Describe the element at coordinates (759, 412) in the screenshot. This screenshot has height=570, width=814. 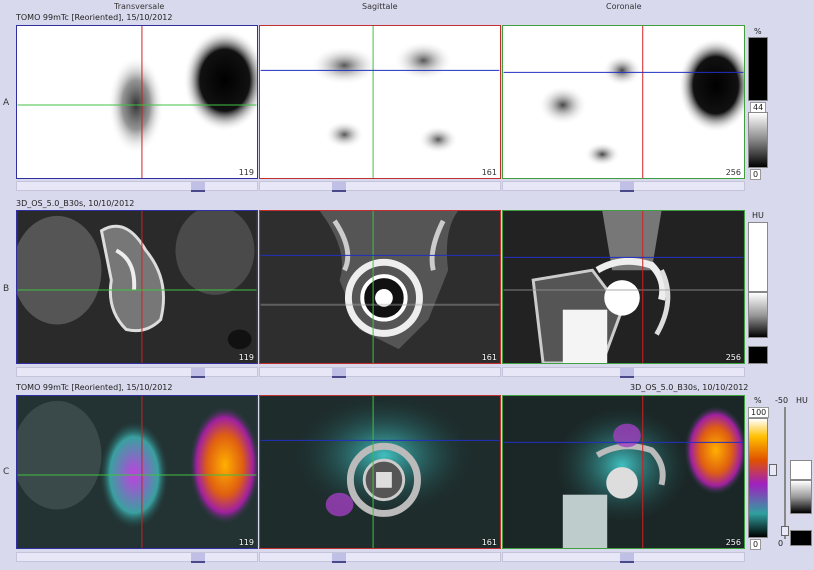
I see `scale-c-left-max: 100` at that location.